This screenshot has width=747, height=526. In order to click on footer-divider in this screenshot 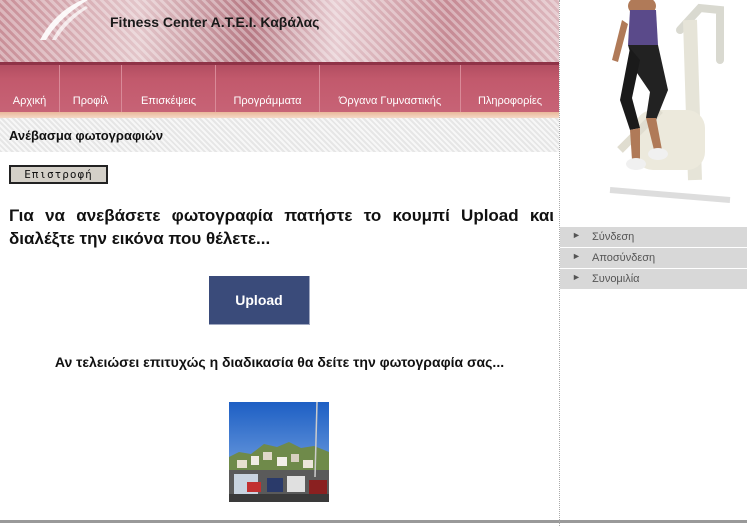, I will do `click(373, 521)`.